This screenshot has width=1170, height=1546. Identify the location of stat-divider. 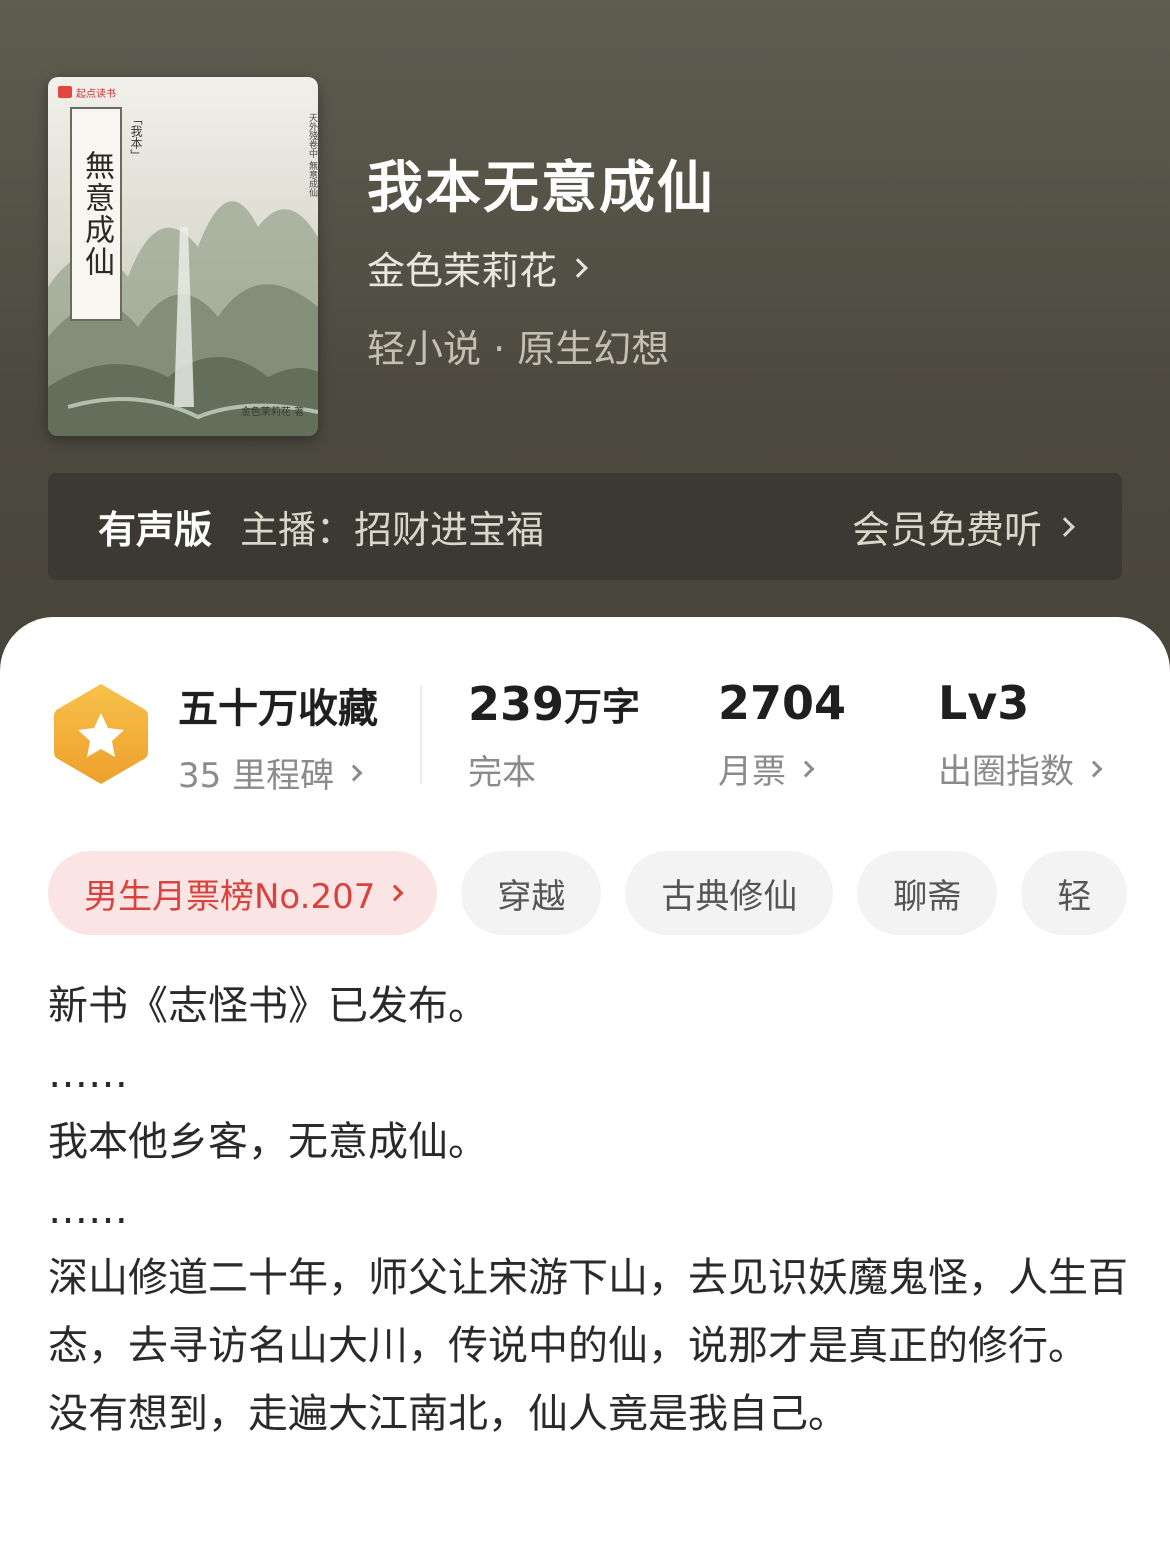
(421, 735).